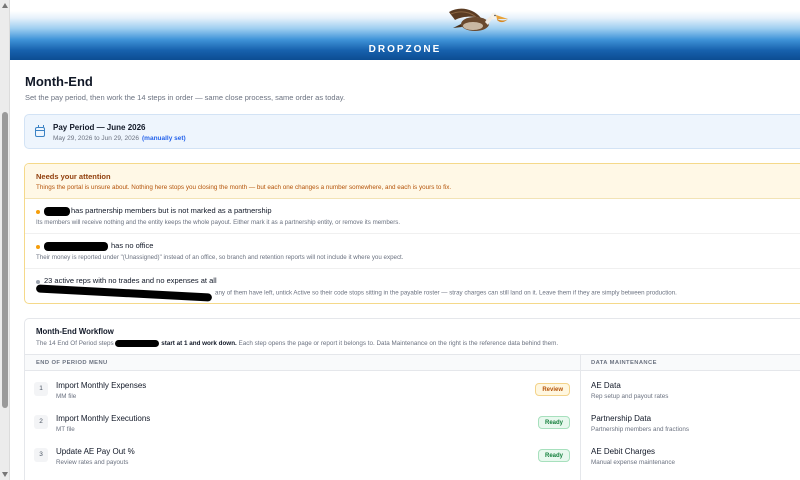  Describe the element at coordinates (72, 363) in the screenshot. I see `end-of-period-menu-header: END OF PERIOD MENU` at that location.